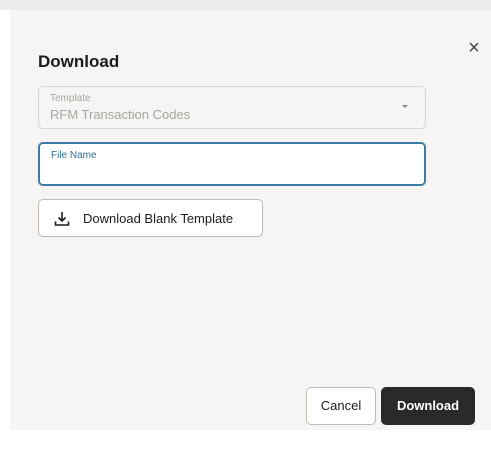  Describe the element at coordinates (428, 406) in the screenshot. I see `download-button: Download` at that location.